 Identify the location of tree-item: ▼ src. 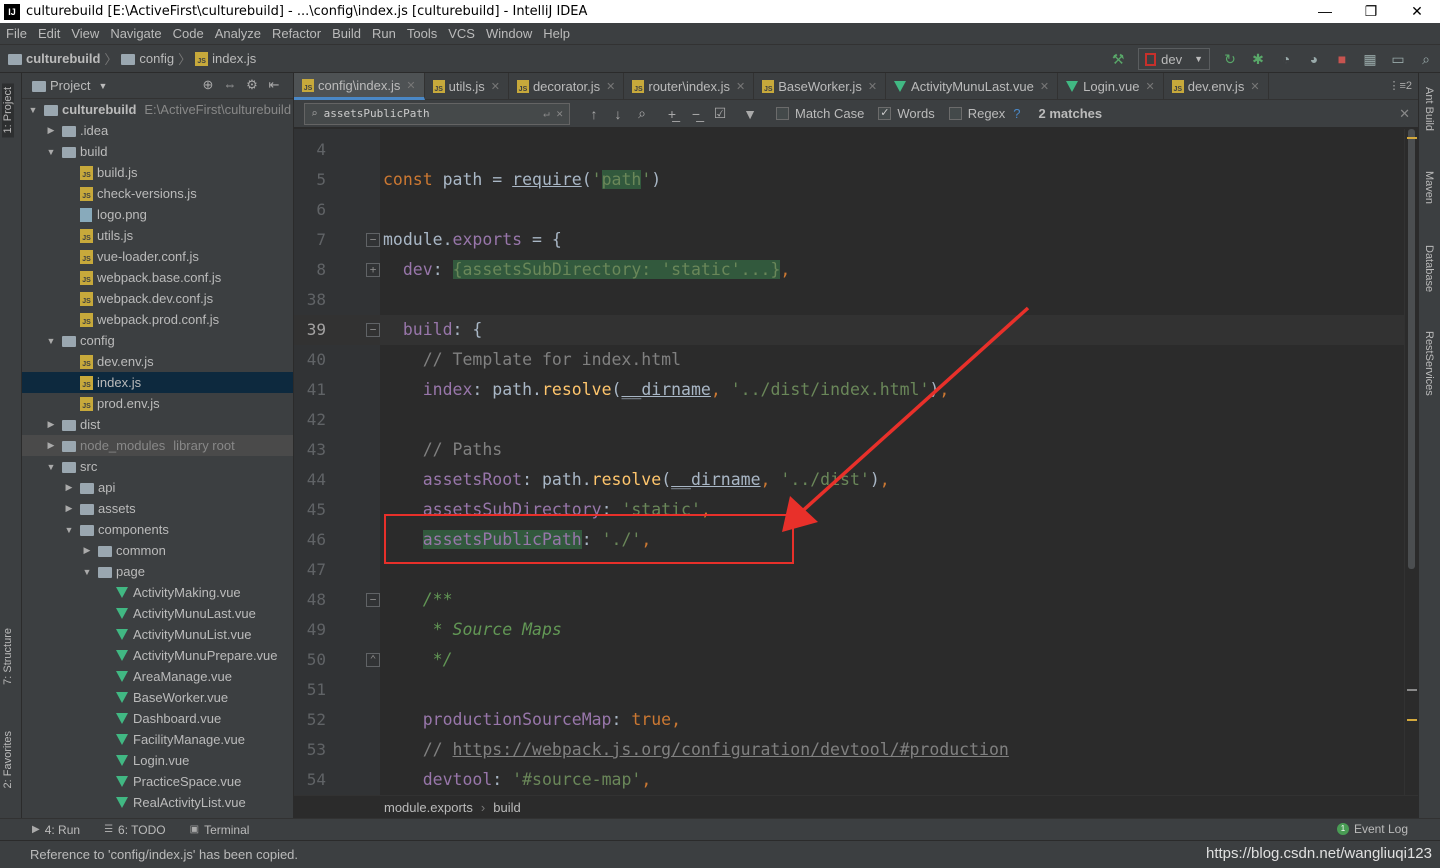
(157, 466).